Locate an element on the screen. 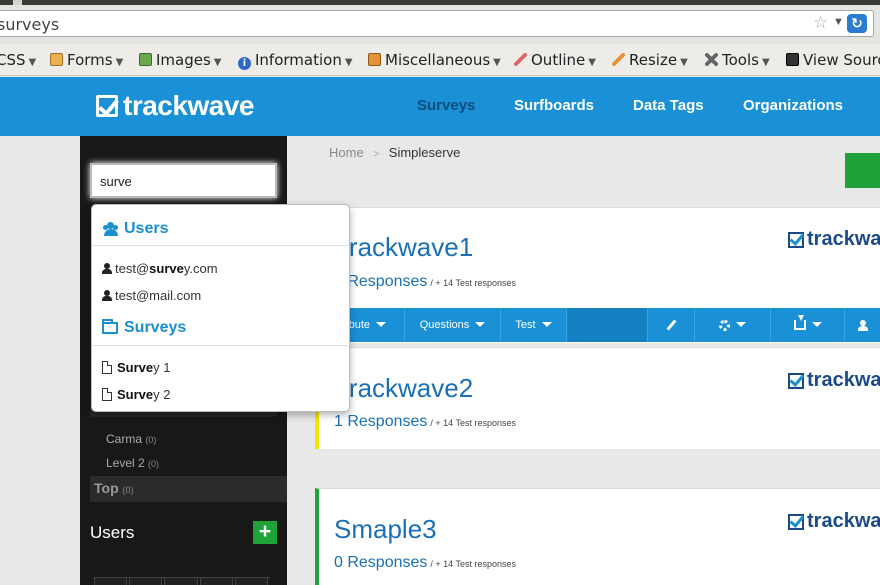  survey-responses-count: 1 Responses is located at coordinates (381, 421).